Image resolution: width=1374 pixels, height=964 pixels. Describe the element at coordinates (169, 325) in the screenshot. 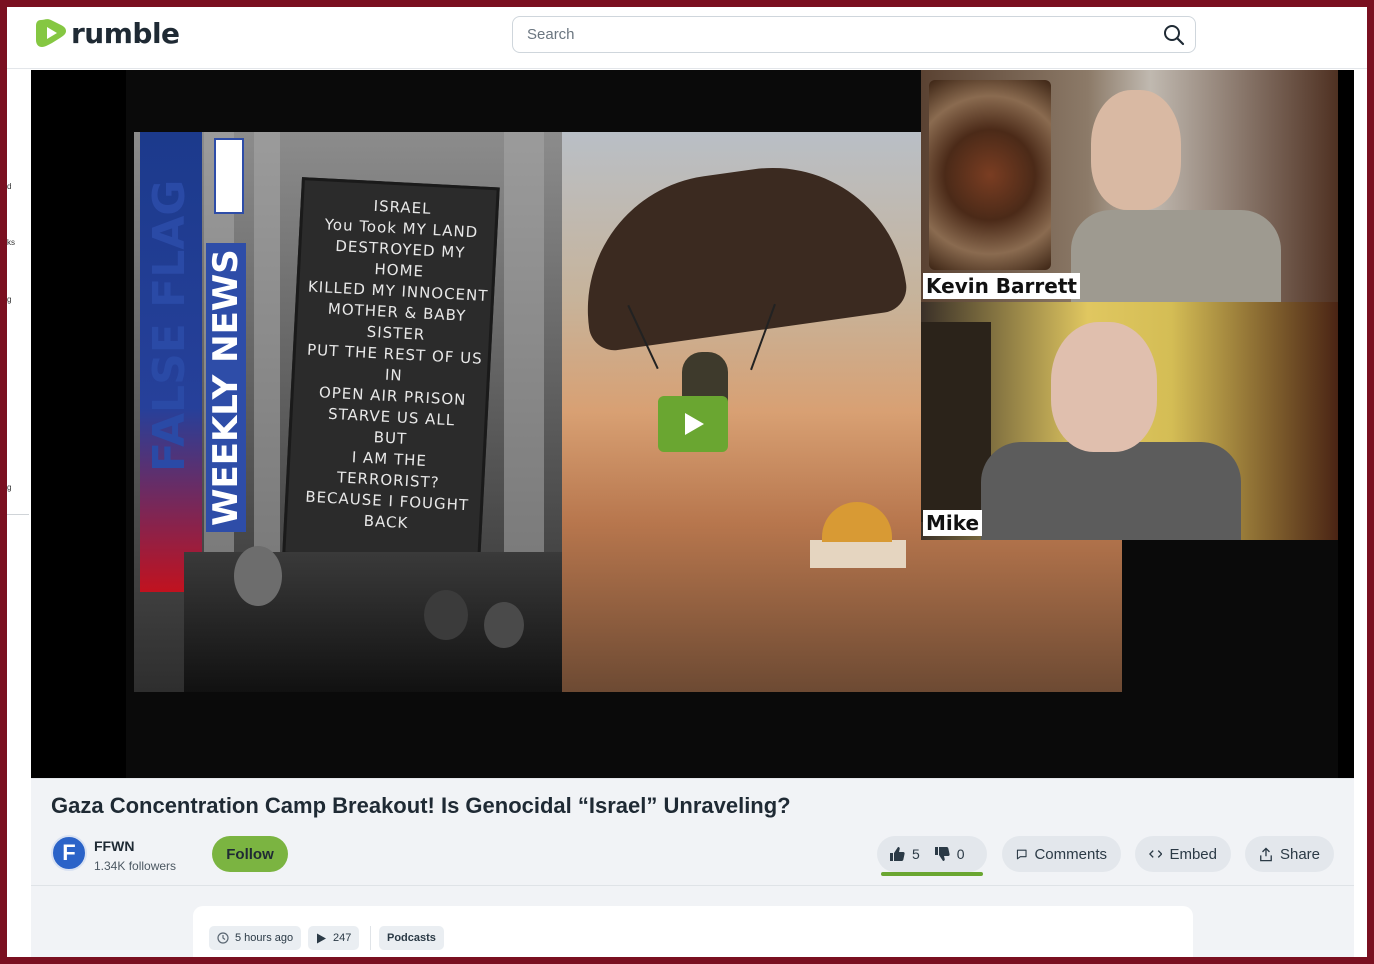

I see `banner-title: FALSE FLAG` at that location.